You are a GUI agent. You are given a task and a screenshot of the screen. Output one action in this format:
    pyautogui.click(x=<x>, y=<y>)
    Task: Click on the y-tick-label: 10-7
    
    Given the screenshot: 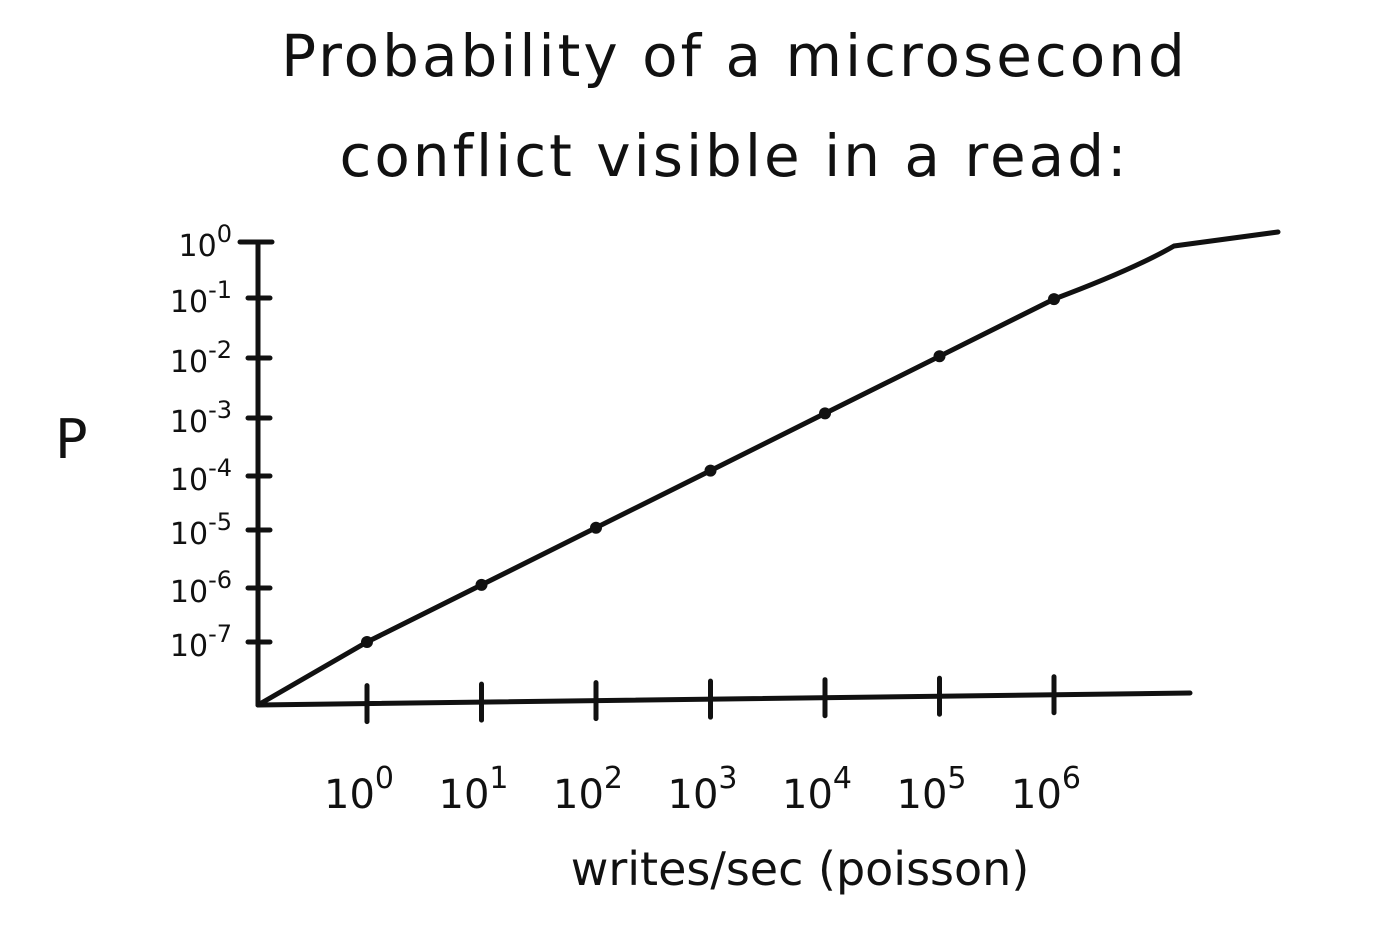 What is the action you would take?
    pyautogui.click(x=201, y=642)
    